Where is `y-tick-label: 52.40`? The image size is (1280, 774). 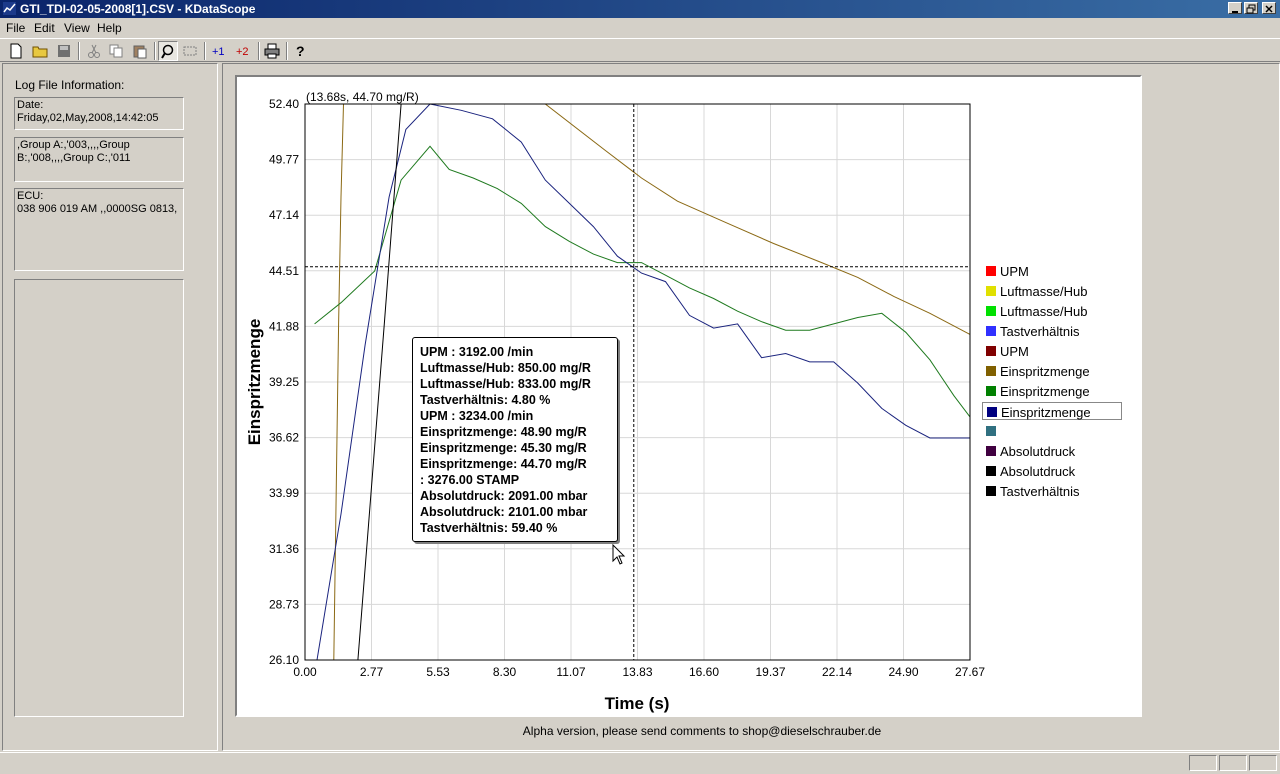 y-tick-label: 52.40 is located at coordinates (284, 104).